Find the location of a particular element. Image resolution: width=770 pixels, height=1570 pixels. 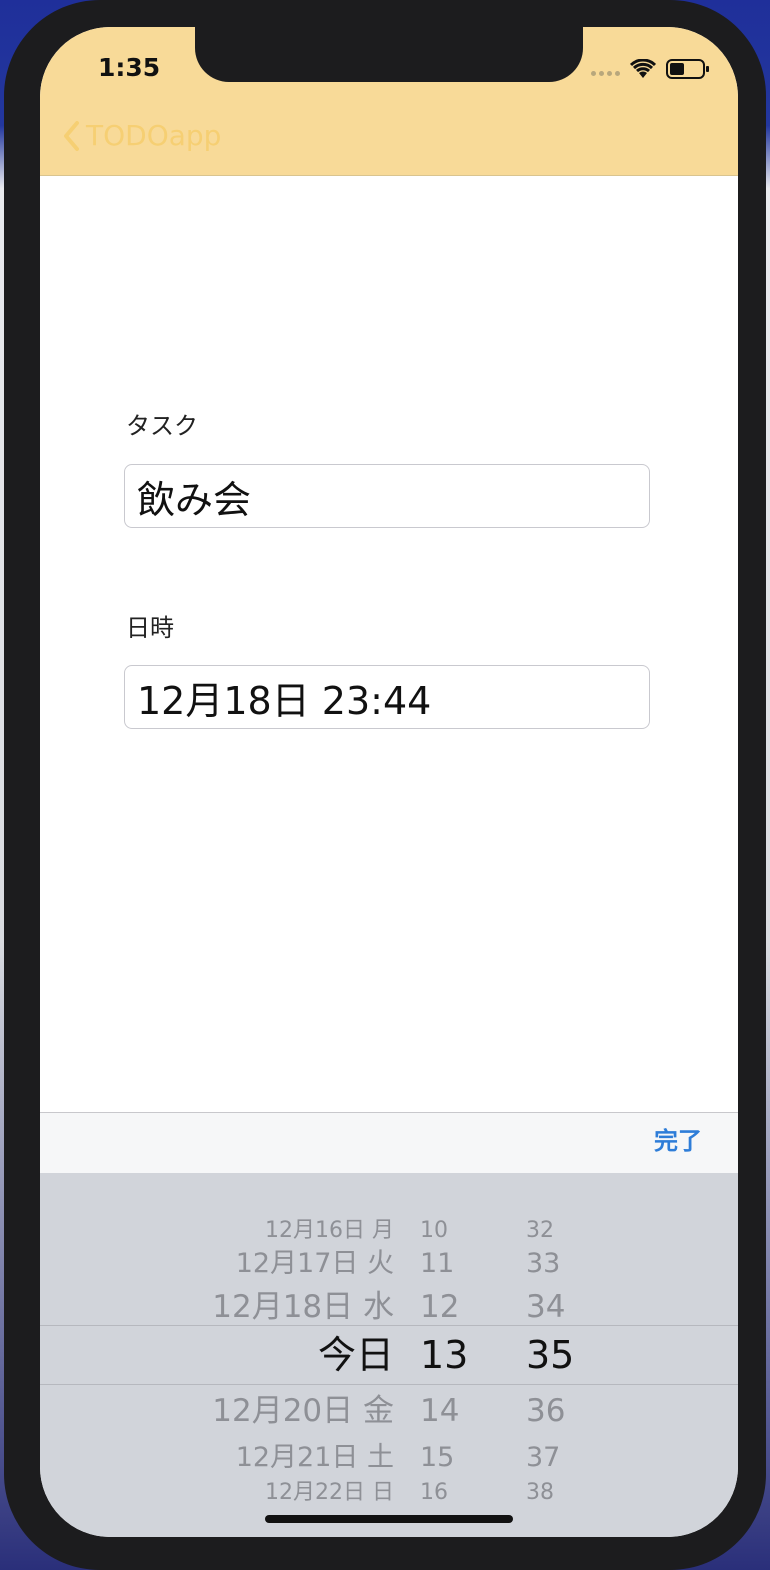

picker-row: 今日 13 35 is located at coordinates (389, 1355).